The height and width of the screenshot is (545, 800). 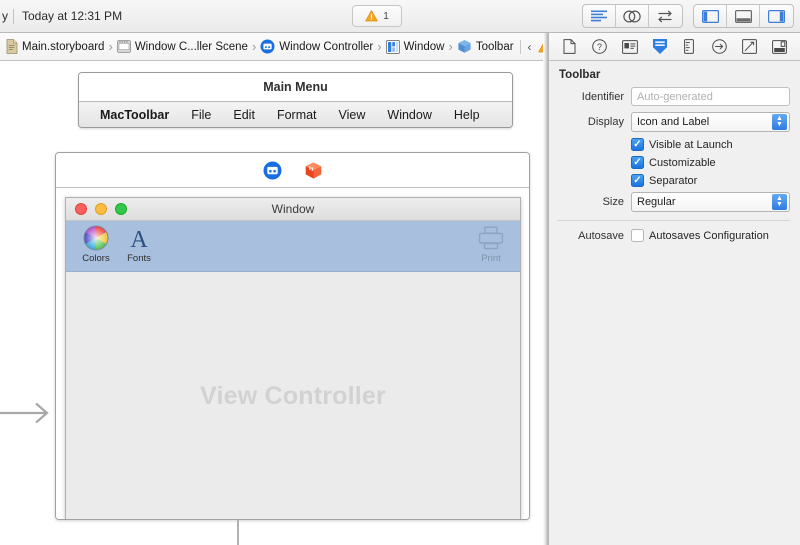 I want to click on breadcrumb-label: Toolbar, so click(x=494, y=46).